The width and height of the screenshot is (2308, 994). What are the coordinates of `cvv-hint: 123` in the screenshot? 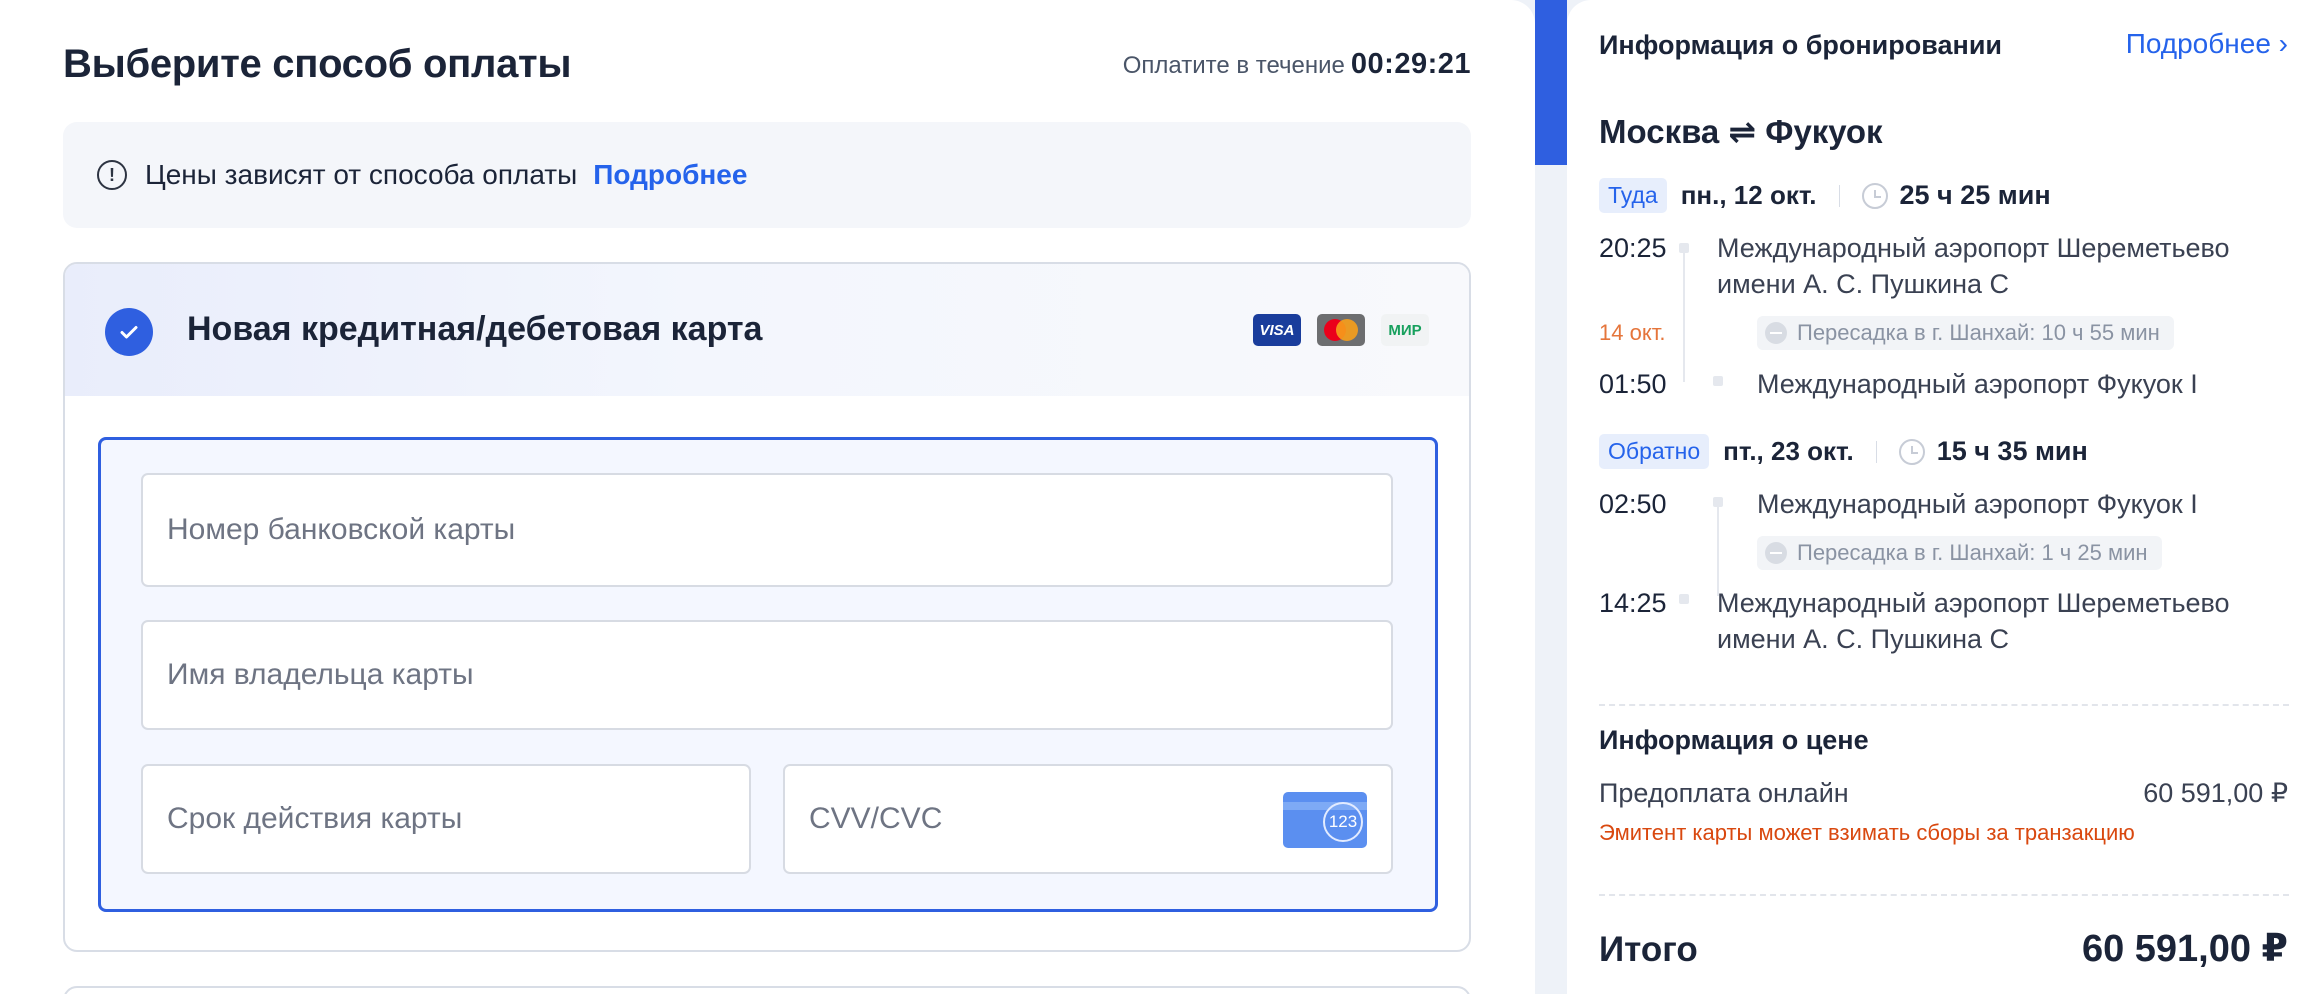 It's located at (1343, 822).